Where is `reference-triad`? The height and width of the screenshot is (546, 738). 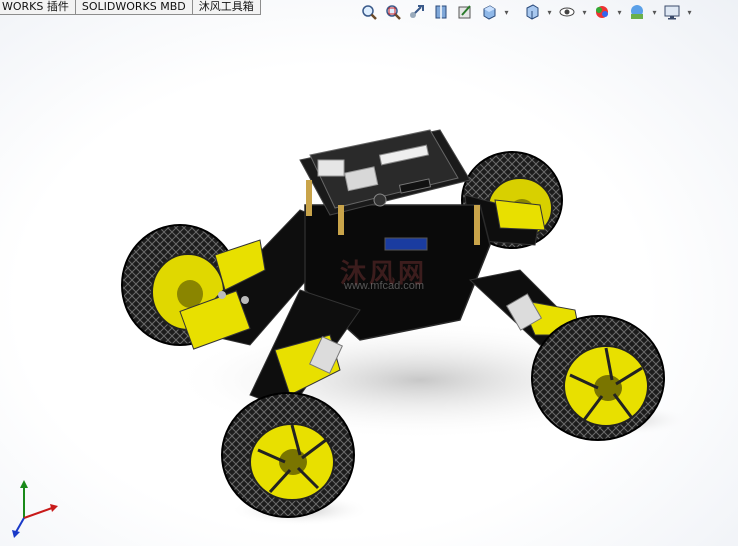 reference-triad is located at coordinates (35, 509).